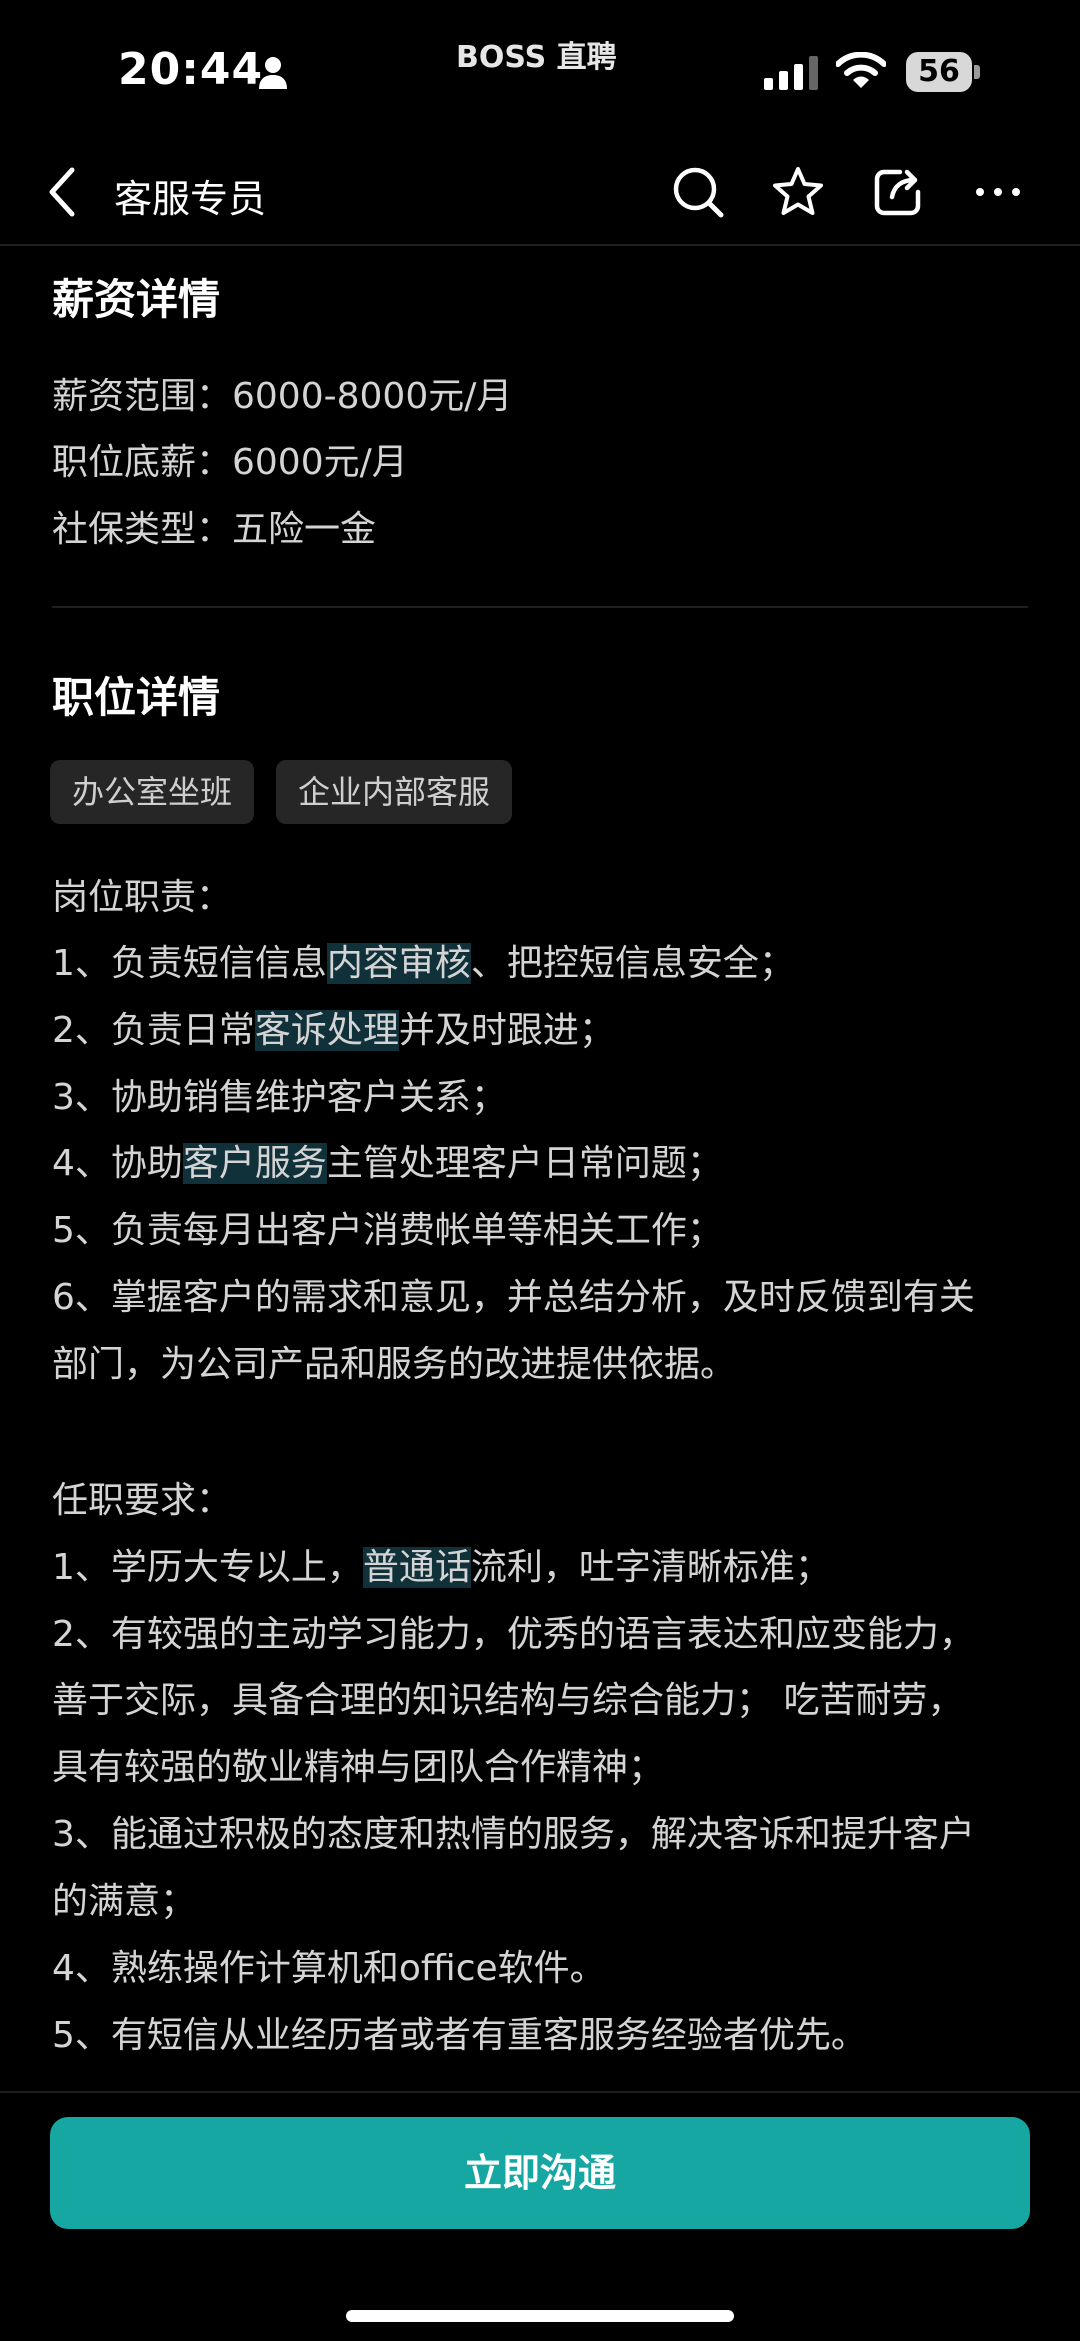 The height and width of the screenshot is (2341, 1080). I want to click on salary-heading: 薪资详情, so click(136, 299).